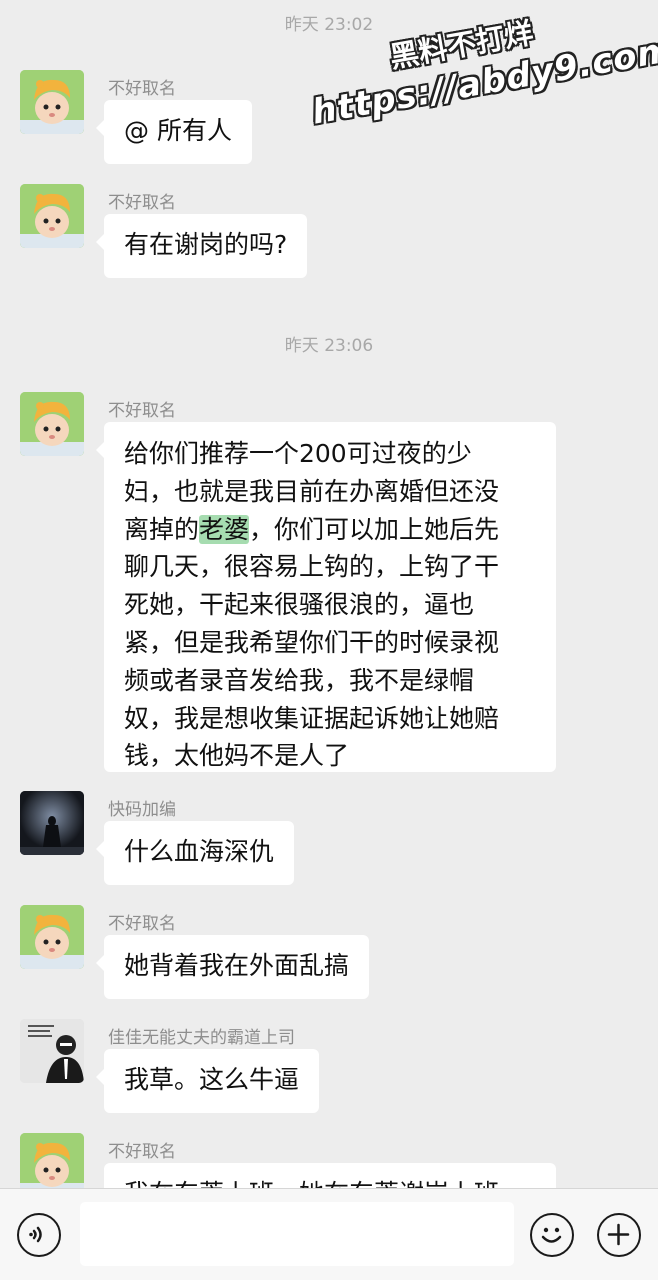 This screenshot has width=658, height=1280. Describe the element at coordinates (142, 810) in the screenshot. I see `sender-name: 快码加编` at that location.